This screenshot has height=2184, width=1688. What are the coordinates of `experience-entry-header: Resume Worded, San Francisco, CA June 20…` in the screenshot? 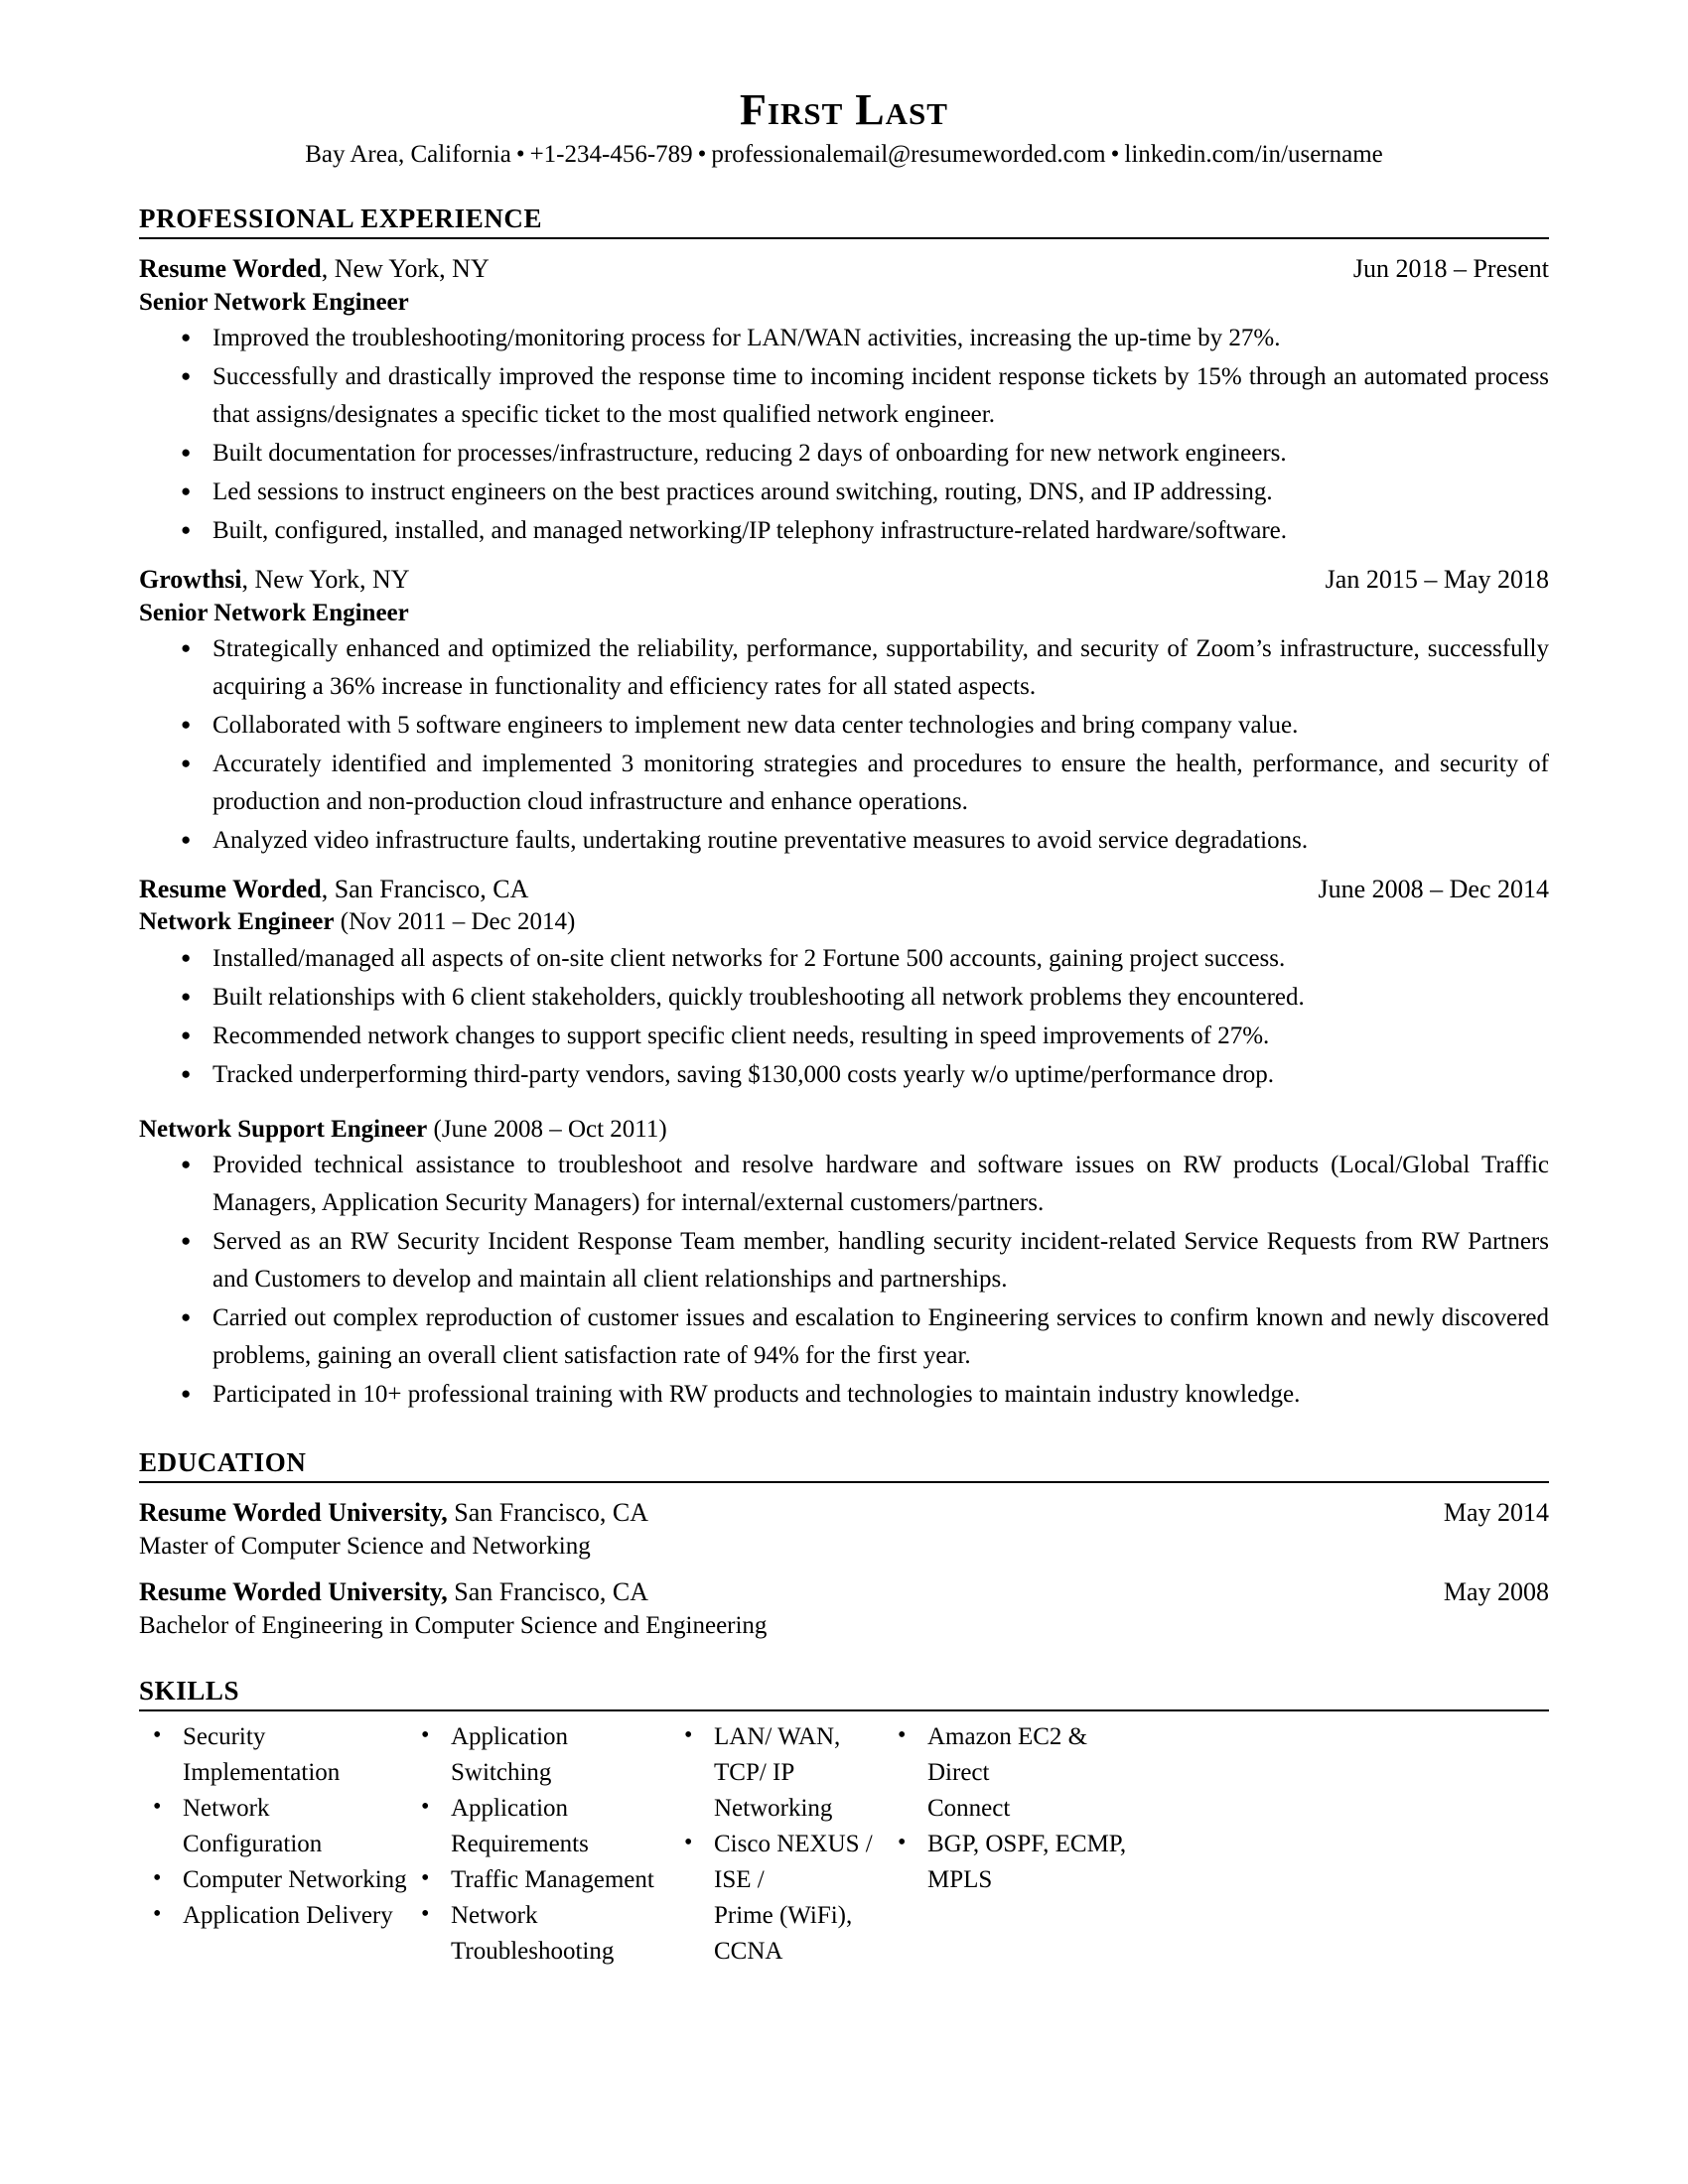 It's located at (844, 890).